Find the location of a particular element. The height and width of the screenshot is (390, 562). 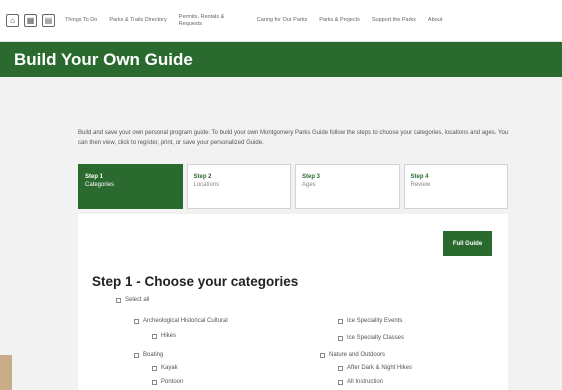

checkbox-label: Kayak is located at coordinates (169, 368).